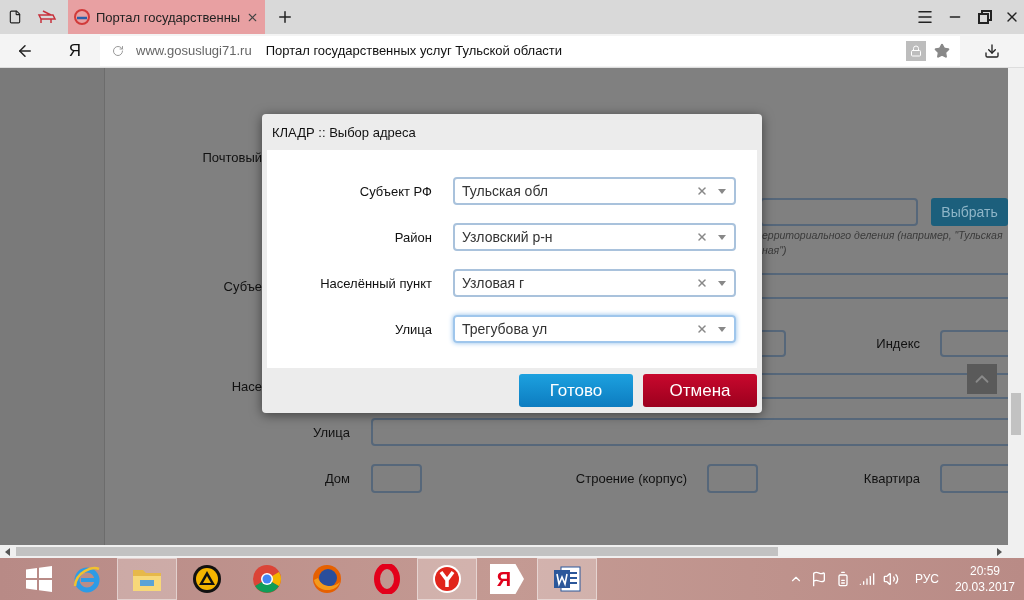 The height and width of the screenshot is (600, 1024). Describe the element at coordinates (395, 191) in the screenshot. I see `field-label: Субъект РФ` at that location.